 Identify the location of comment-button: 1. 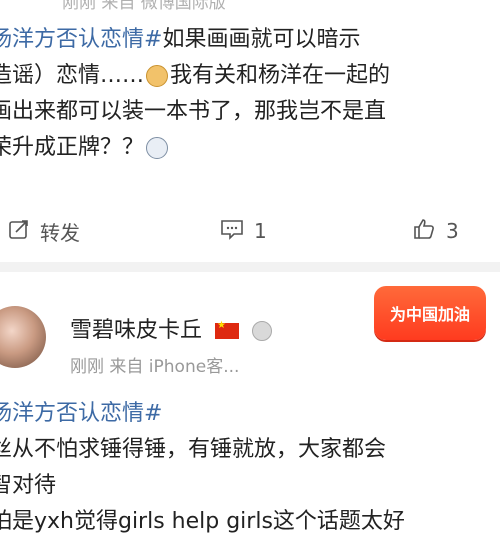
(243, 231).